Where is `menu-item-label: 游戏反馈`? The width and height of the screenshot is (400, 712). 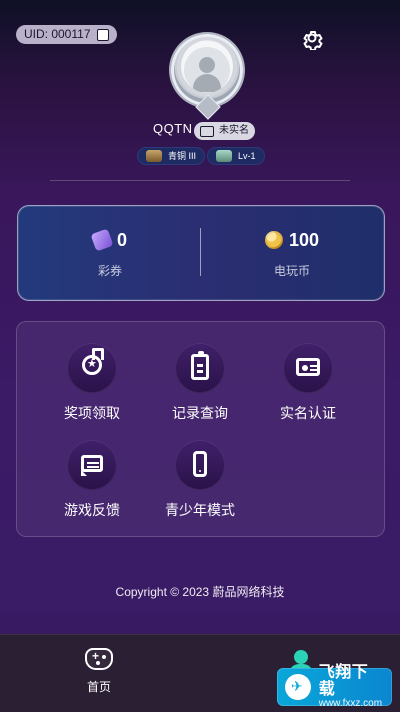
menu-item-label: 游戏反馈 is located at coordinates (92, 510).